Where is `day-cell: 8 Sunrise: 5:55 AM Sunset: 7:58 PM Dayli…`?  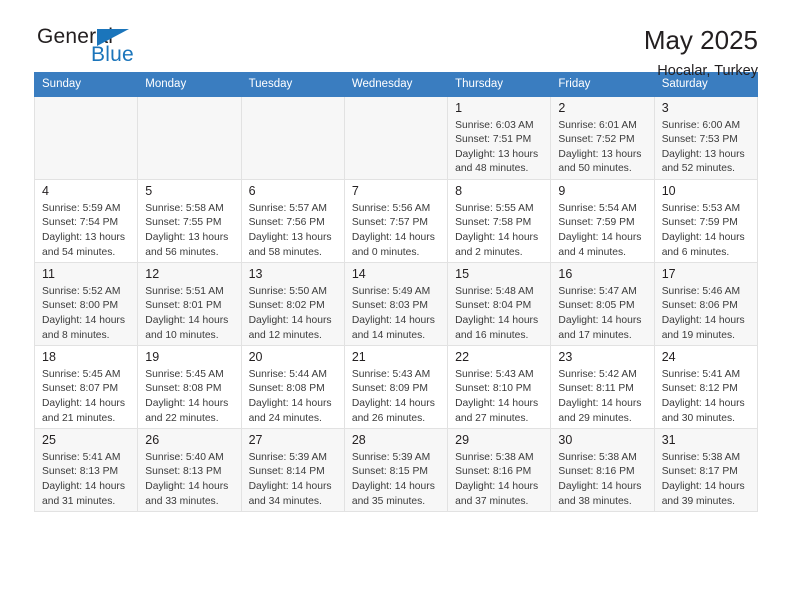 day-cell: 8 Sunrise: 5:55 AM Sunset: 7:58 PM Dayli… is located at coordinates (499, 221).